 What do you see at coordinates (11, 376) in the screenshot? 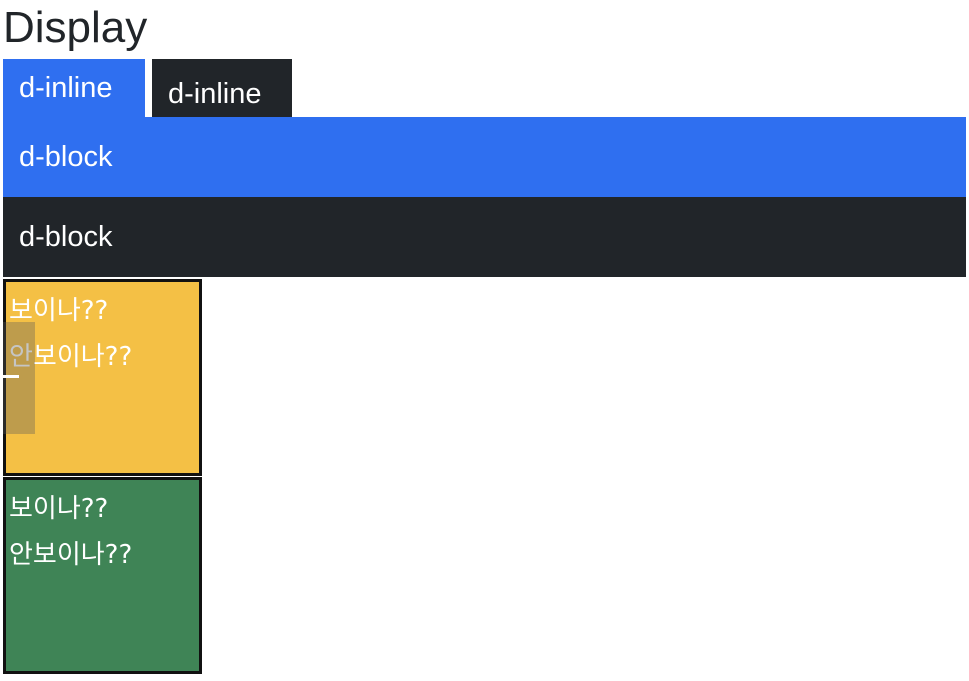
I see `scroll-tick-icon` at bounding box center [11, 376].